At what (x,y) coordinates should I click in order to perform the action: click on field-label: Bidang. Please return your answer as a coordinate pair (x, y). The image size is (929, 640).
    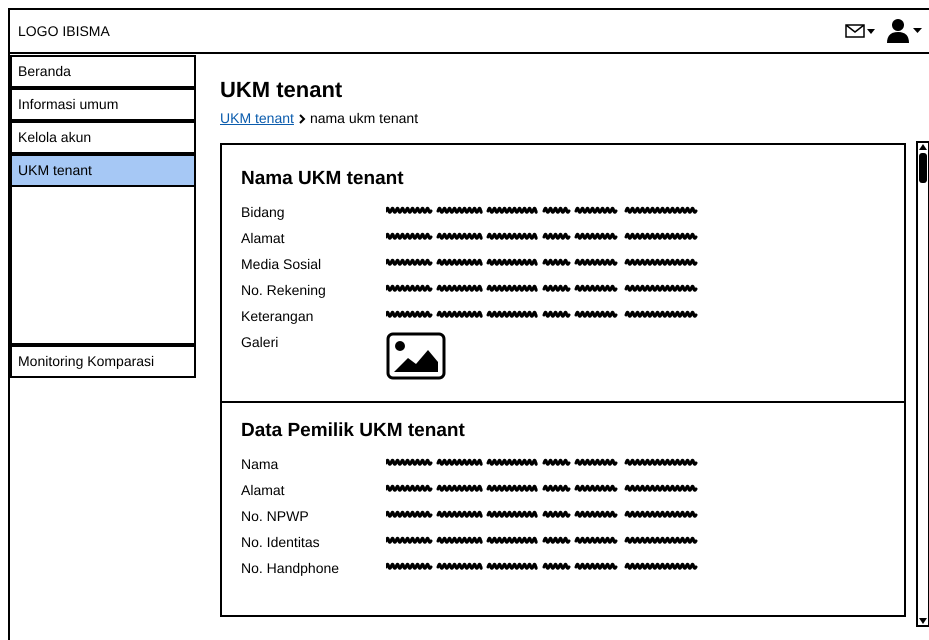
    Looking at the image, I should click on (263, 212).